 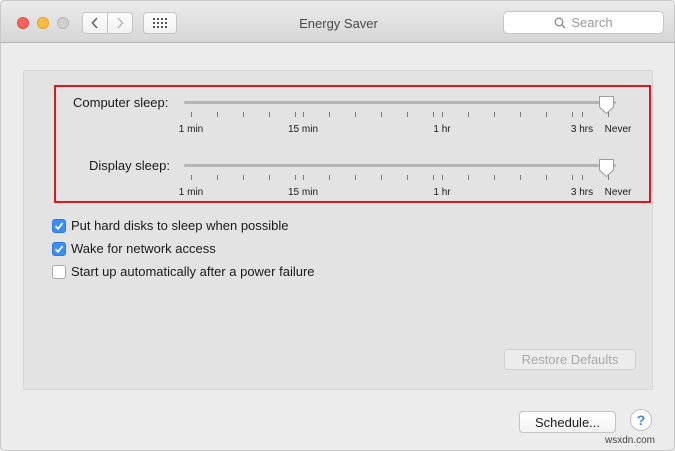 What do you see at coordinates (400, 115) in the screenshot?
I see `computer-sleep-ticks` at bounding box center [400, 115].